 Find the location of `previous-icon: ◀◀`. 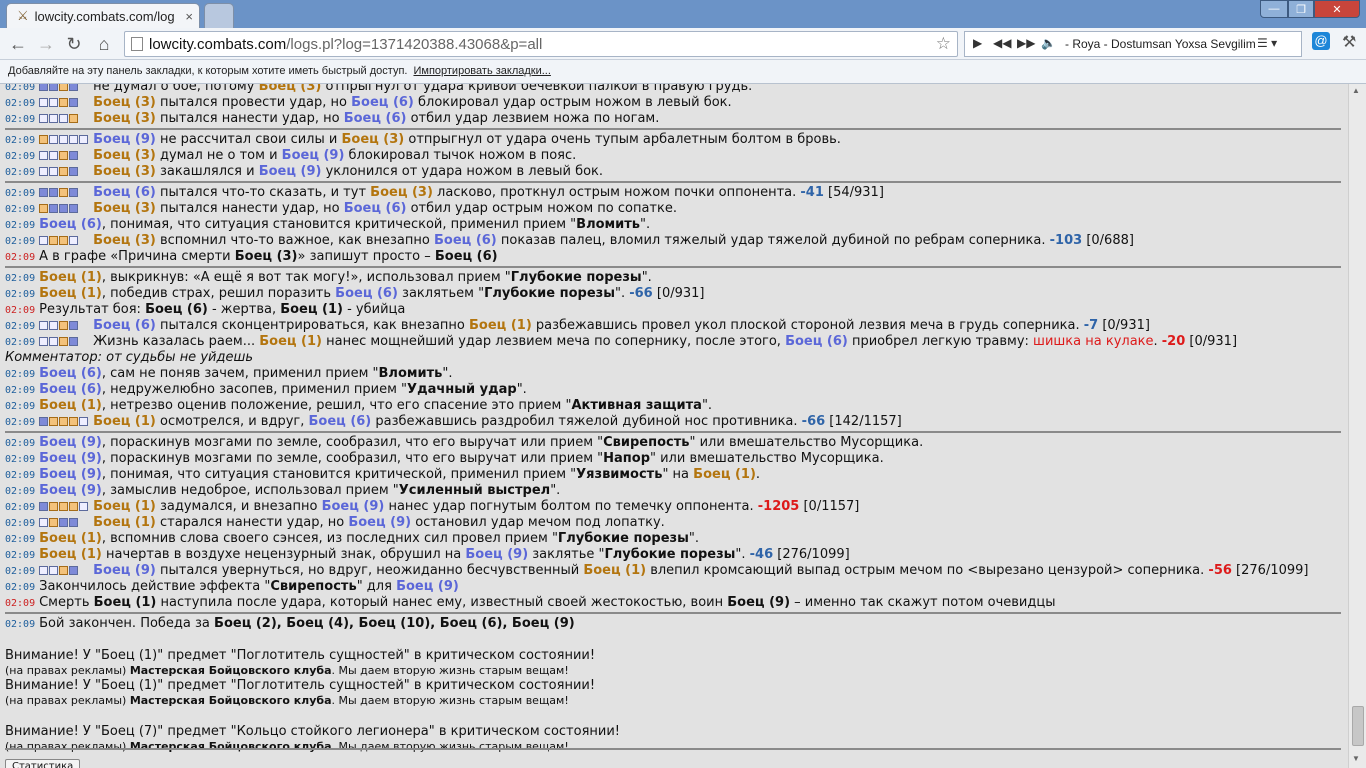

previous-icon: ◀◀ is located at coordinates (1002, 43).